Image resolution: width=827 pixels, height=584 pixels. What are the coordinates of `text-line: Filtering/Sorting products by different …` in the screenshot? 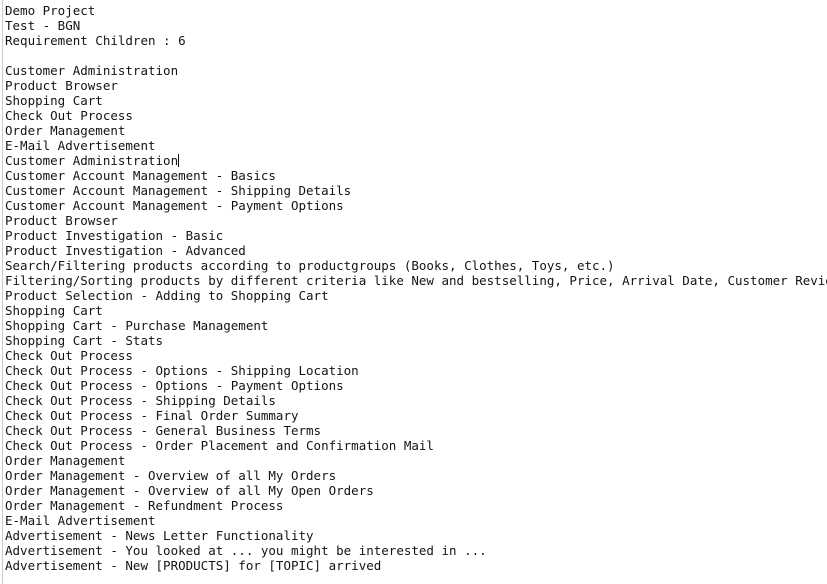 It's located at (416, 280).